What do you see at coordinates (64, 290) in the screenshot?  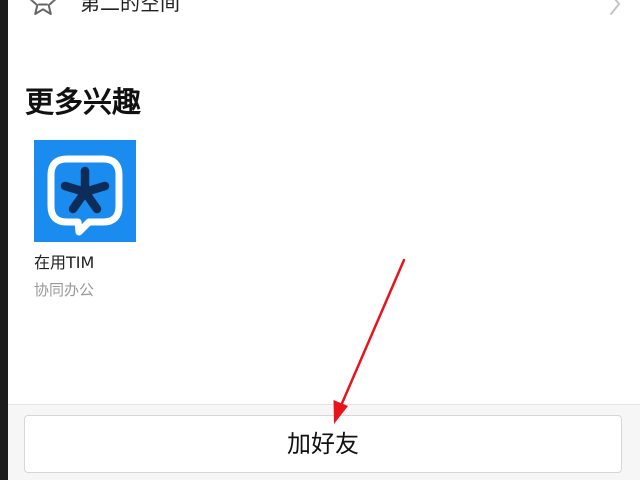 I see `interest-item-description: 协同办公` at bounding box center [64, 290].